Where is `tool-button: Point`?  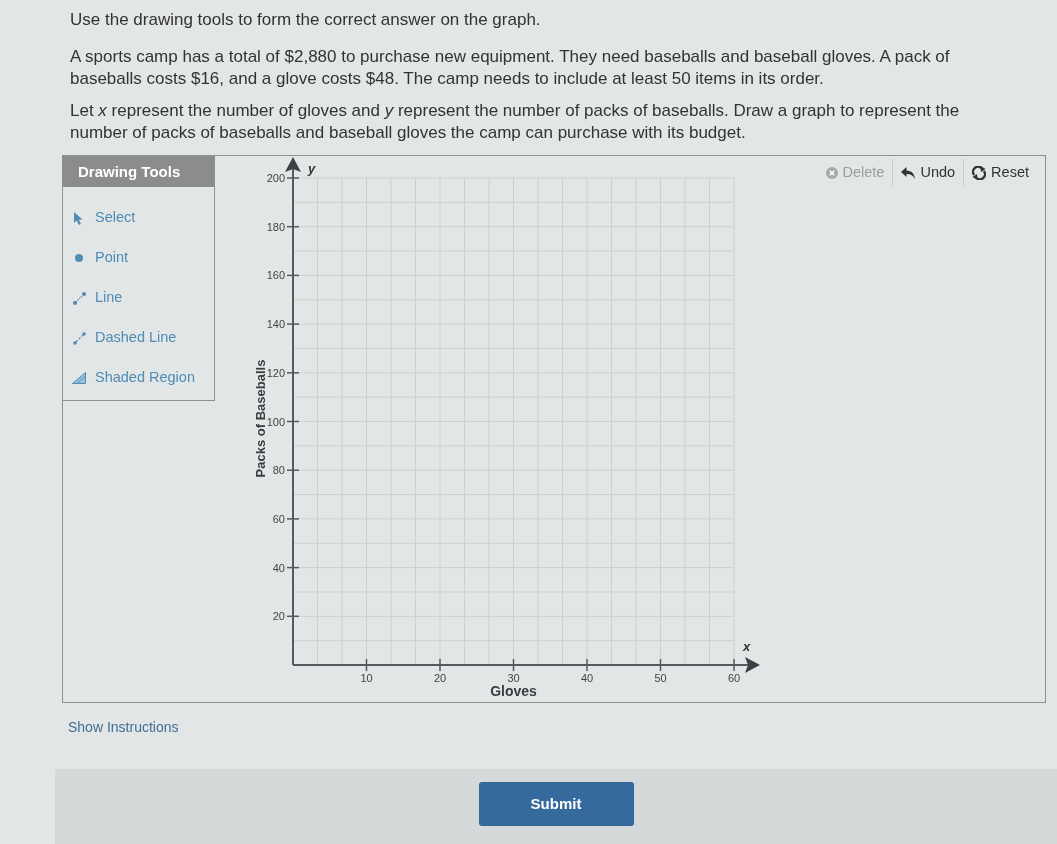
tool-button: Point is located at coordinates (138, 258).